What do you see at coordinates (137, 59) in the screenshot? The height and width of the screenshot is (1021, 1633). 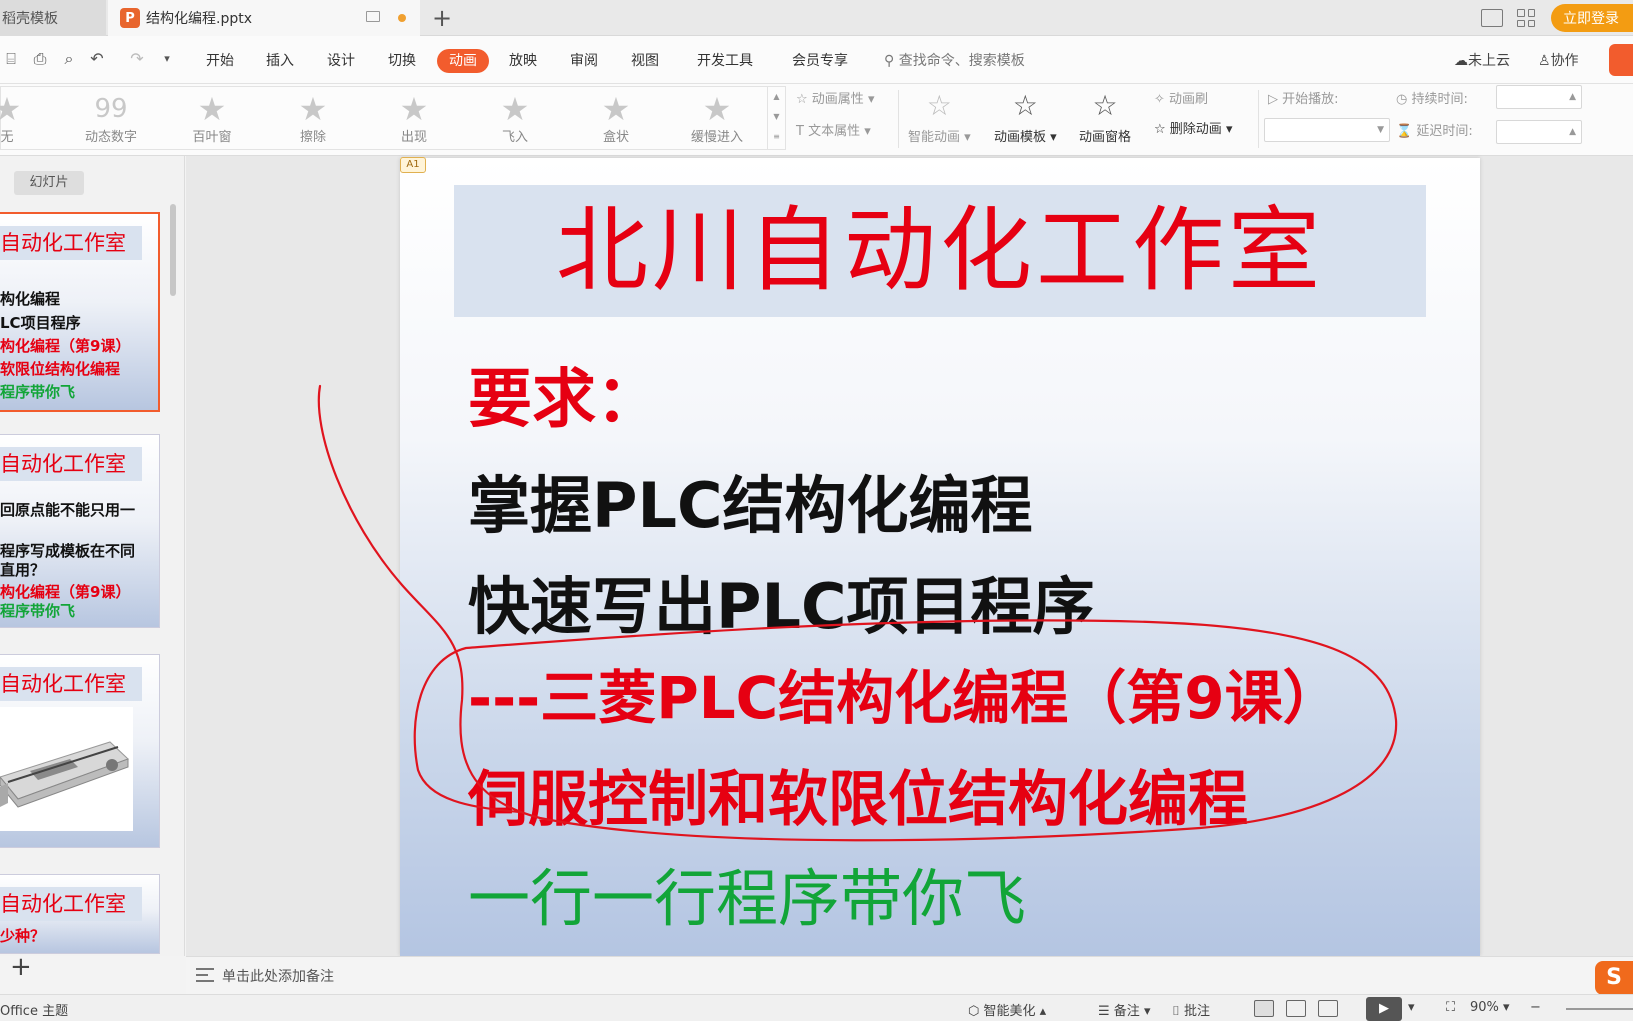 I see `redo-icon: ↷` at bounding box center [137, 59].